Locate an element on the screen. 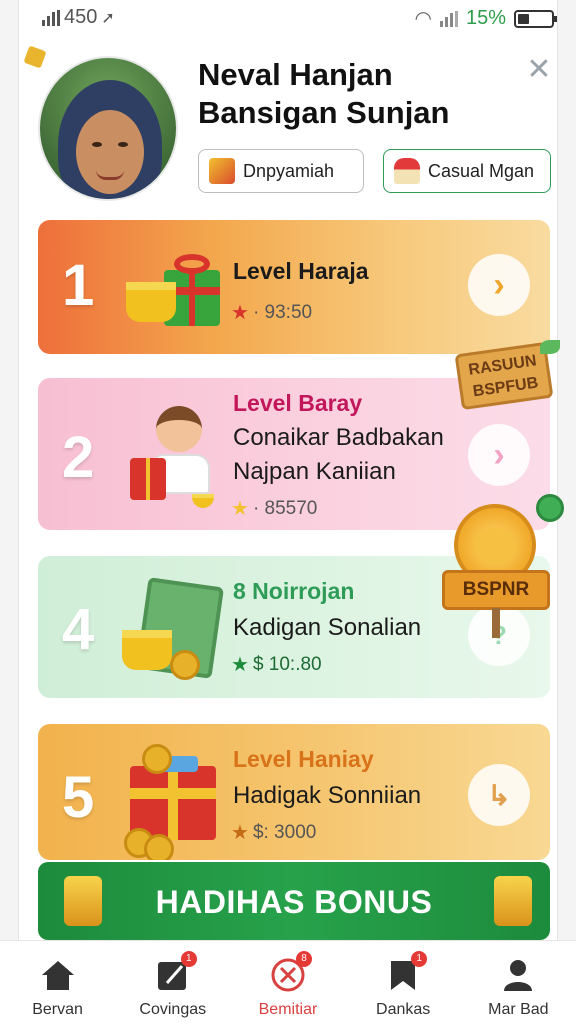  level-rank: 5 is located at coordinates (78, 797).